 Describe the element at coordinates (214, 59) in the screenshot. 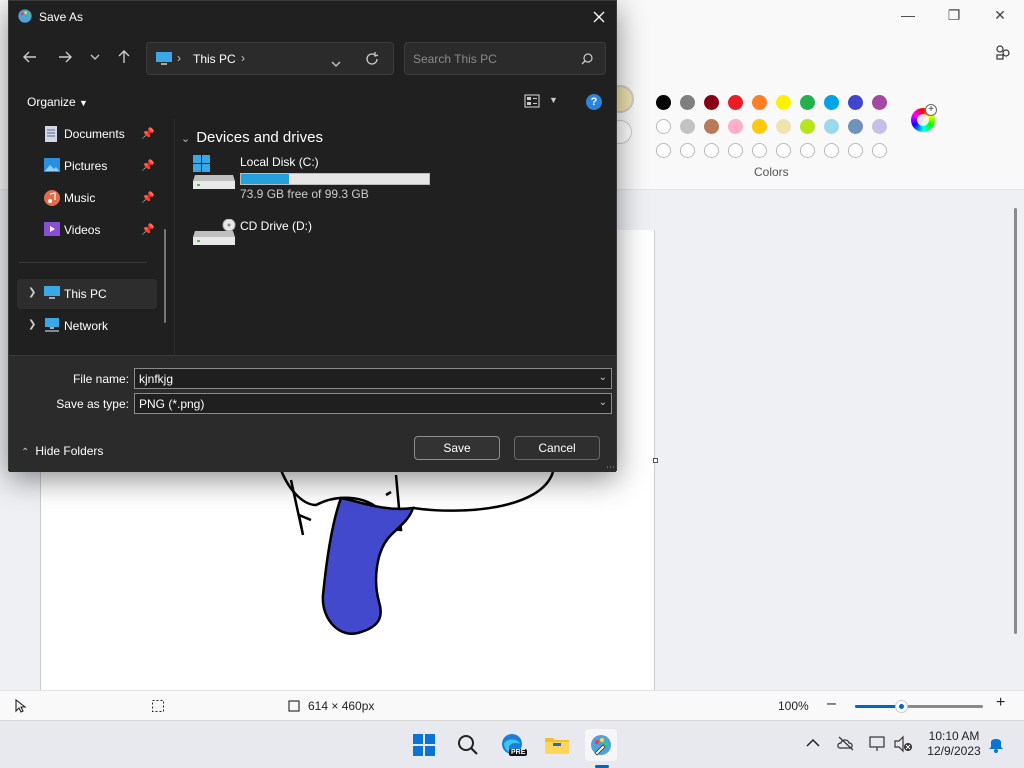

I see `address-location: This PC` at that location.